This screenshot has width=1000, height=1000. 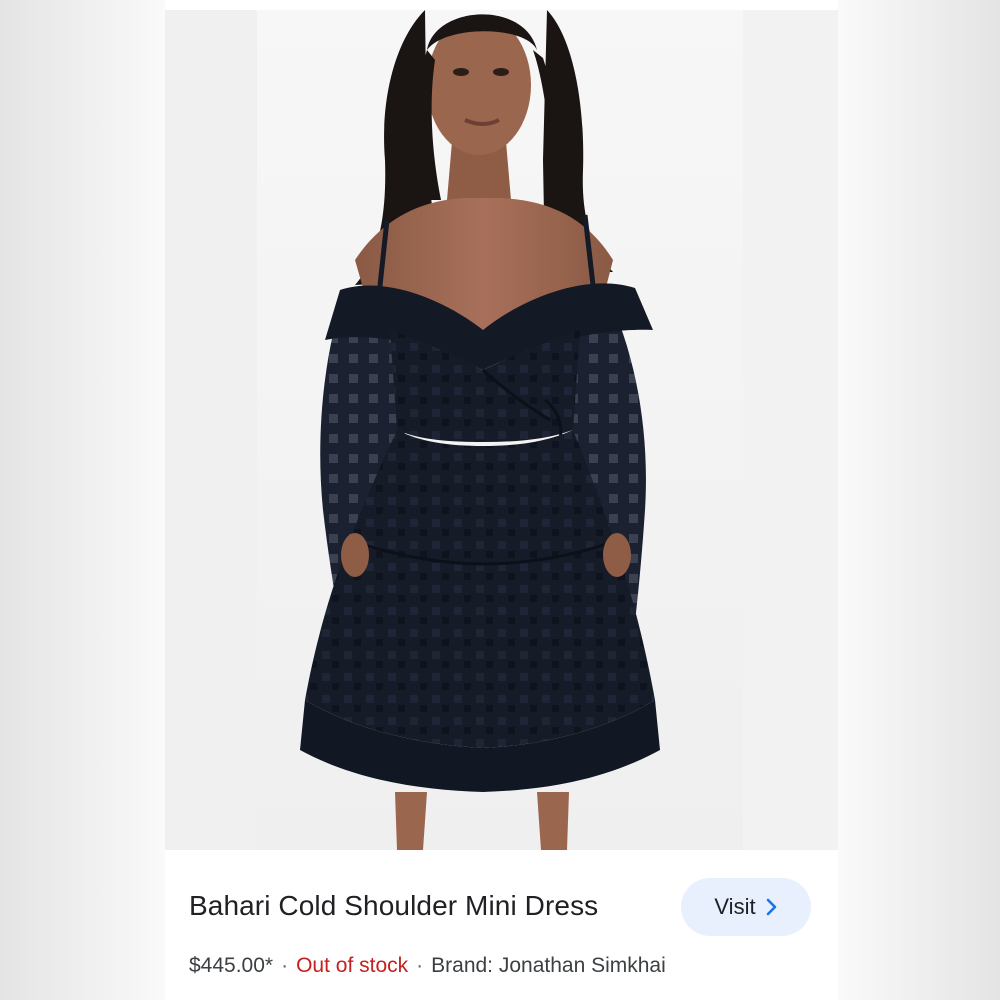 What do you see at coordinates (735, 906) in the screenshot?
I see `visit-label: Visit` at bounding box center [735, 906].